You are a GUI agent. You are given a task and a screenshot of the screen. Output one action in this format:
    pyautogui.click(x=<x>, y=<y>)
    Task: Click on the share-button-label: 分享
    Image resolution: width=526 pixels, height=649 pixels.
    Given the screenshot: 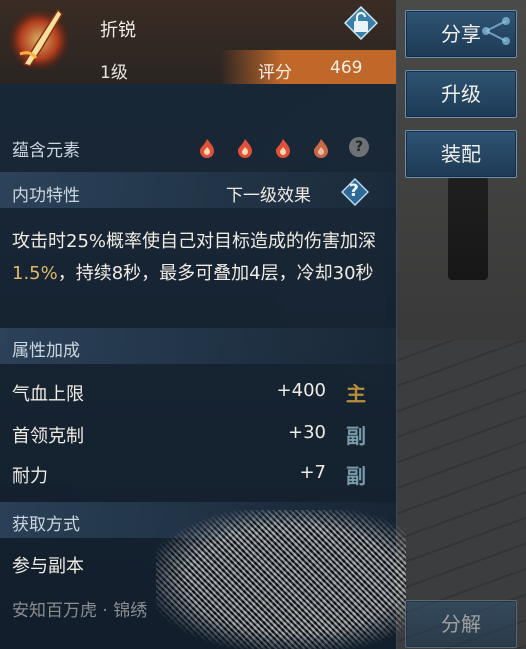 What is the action you would take?
    pyautogui.click(x=461, y=34)
    